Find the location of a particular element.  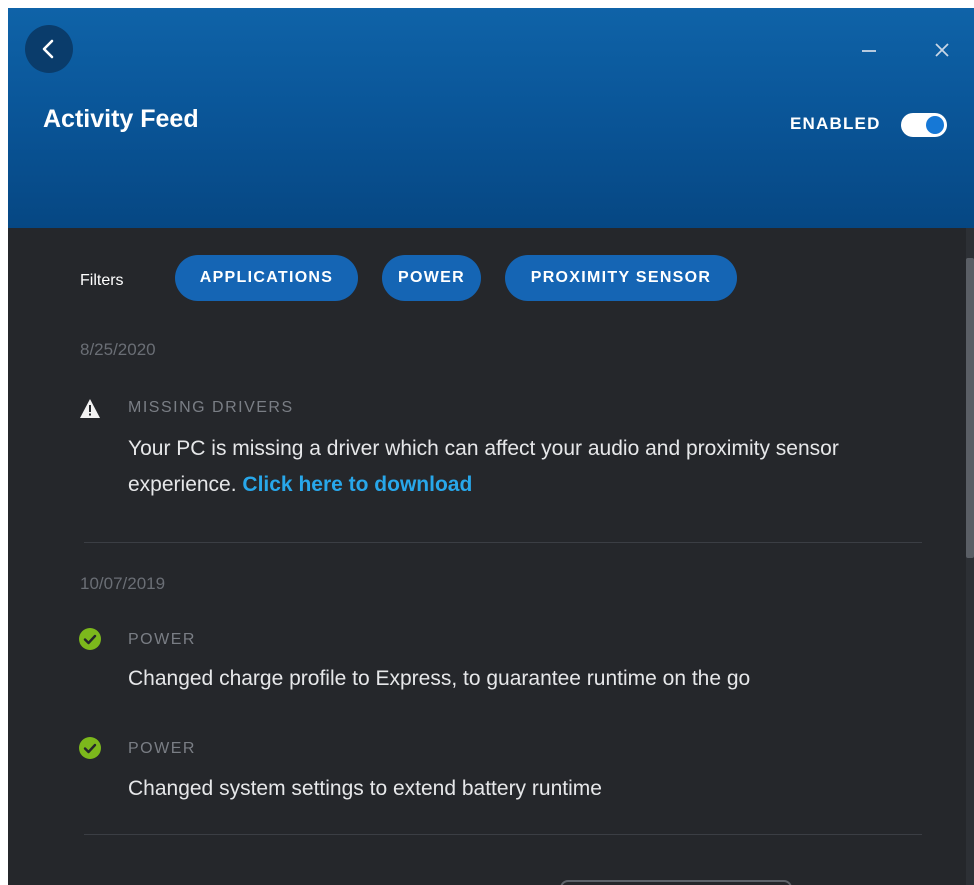

back-button is located at coordinates (49, 49).